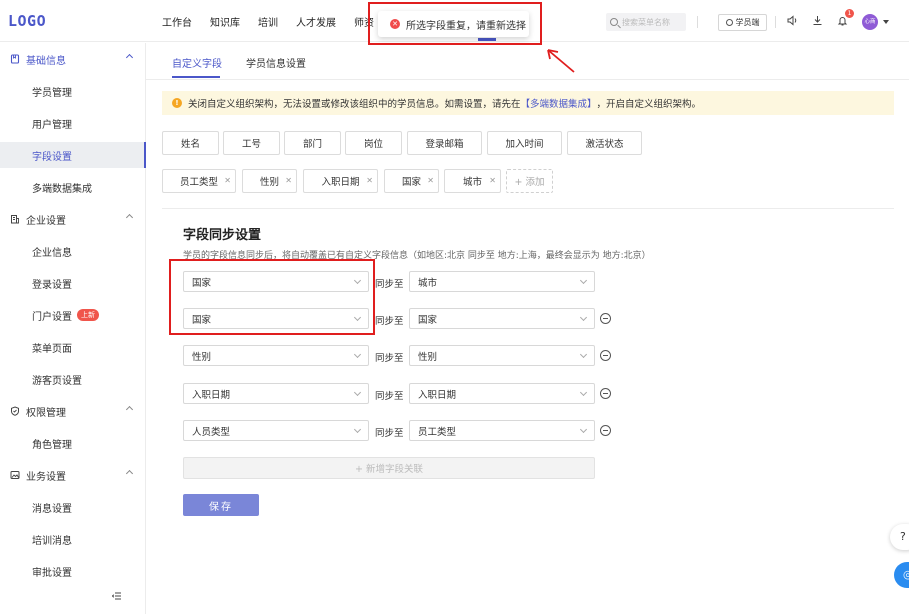 This screenshot has width=909, height=614. I want to click on custom-field-chip: 国家 ✕, so click(411, 181).